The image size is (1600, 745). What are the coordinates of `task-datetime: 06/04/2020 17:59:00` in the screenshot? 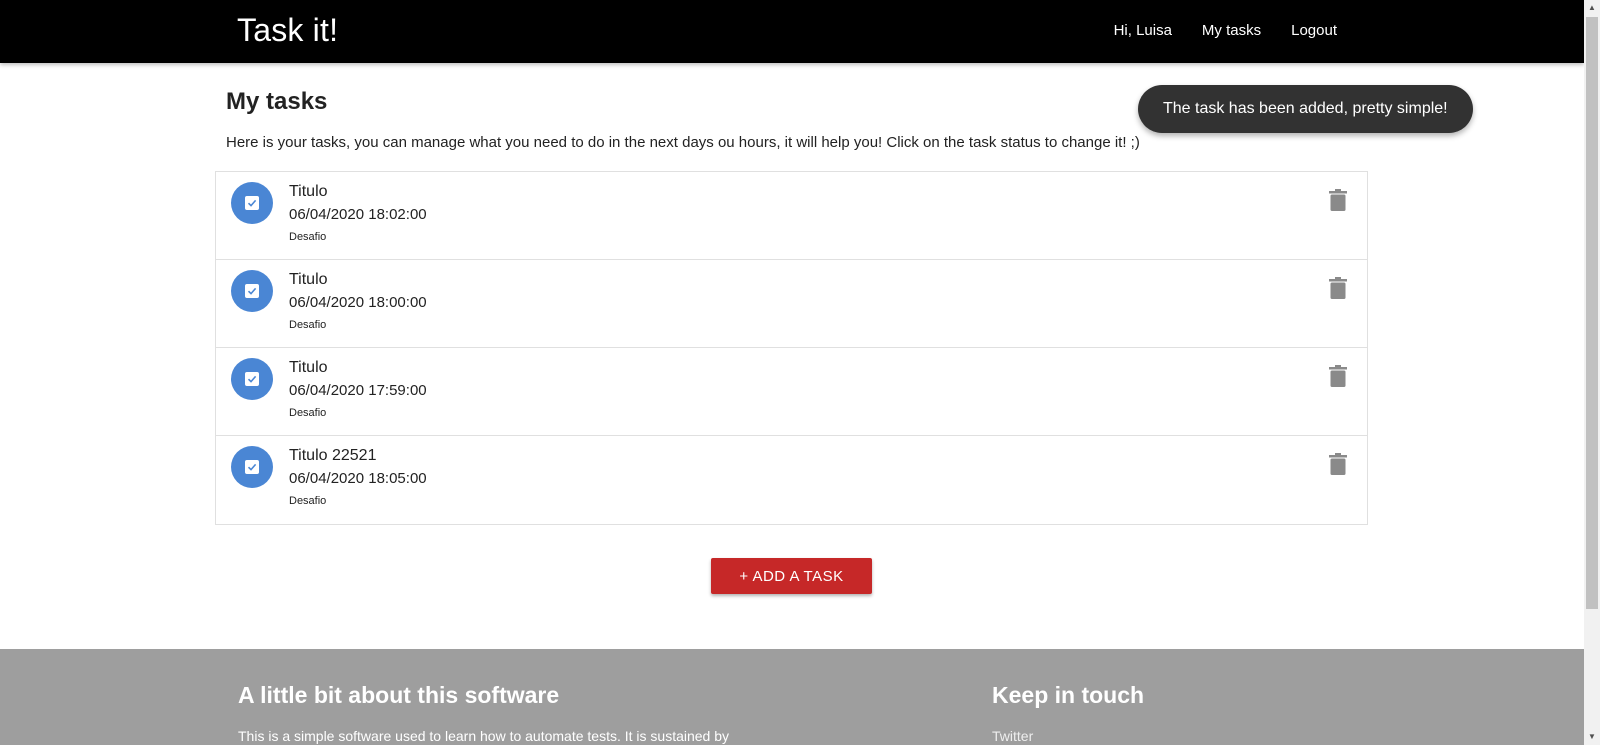 It's located at (358, 390).